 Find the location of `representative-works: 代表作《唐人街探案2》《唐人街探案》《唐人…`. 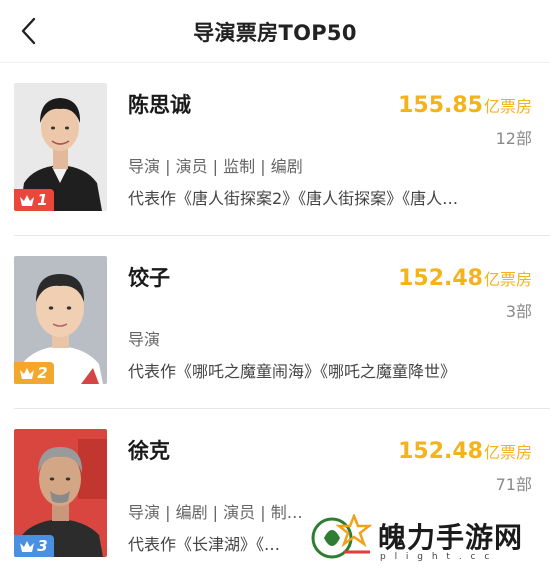

representative-works: 代表作《唐人街探案2》《唐人街探案》《唐人… is located at coordinates (293, 198).